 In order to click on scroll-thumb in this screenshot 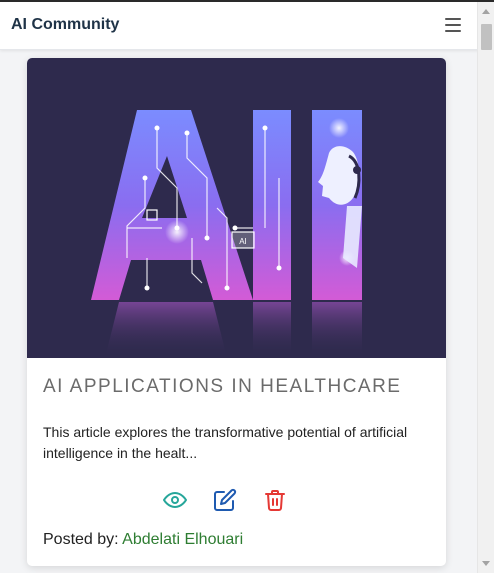, I will do `click(486, 37)`.